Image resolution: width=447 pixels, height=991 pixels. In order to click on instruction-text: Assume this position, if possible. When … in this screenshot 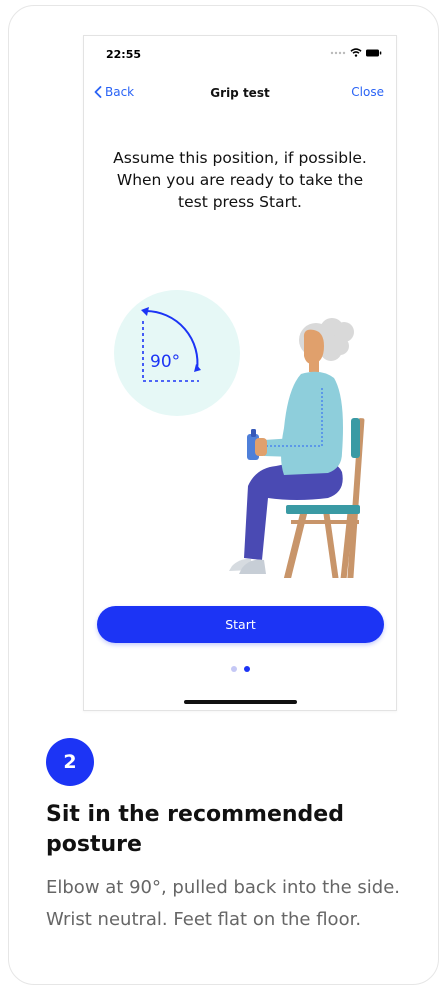, I will do `click(240, 180)`.